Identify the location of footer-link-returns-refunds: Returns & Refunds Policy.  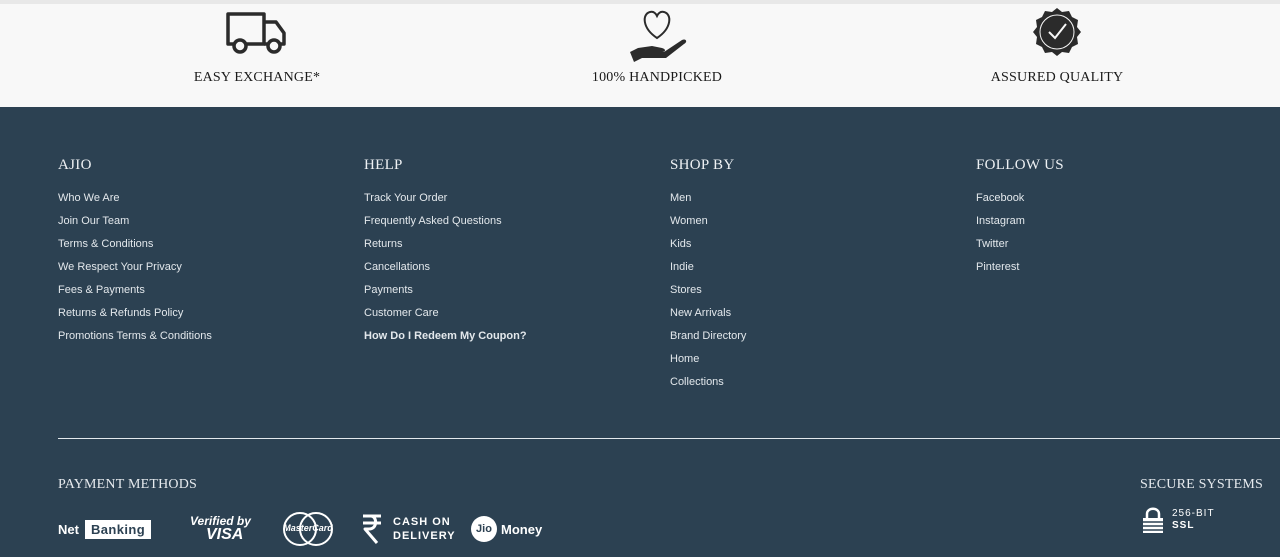
(135, 313).